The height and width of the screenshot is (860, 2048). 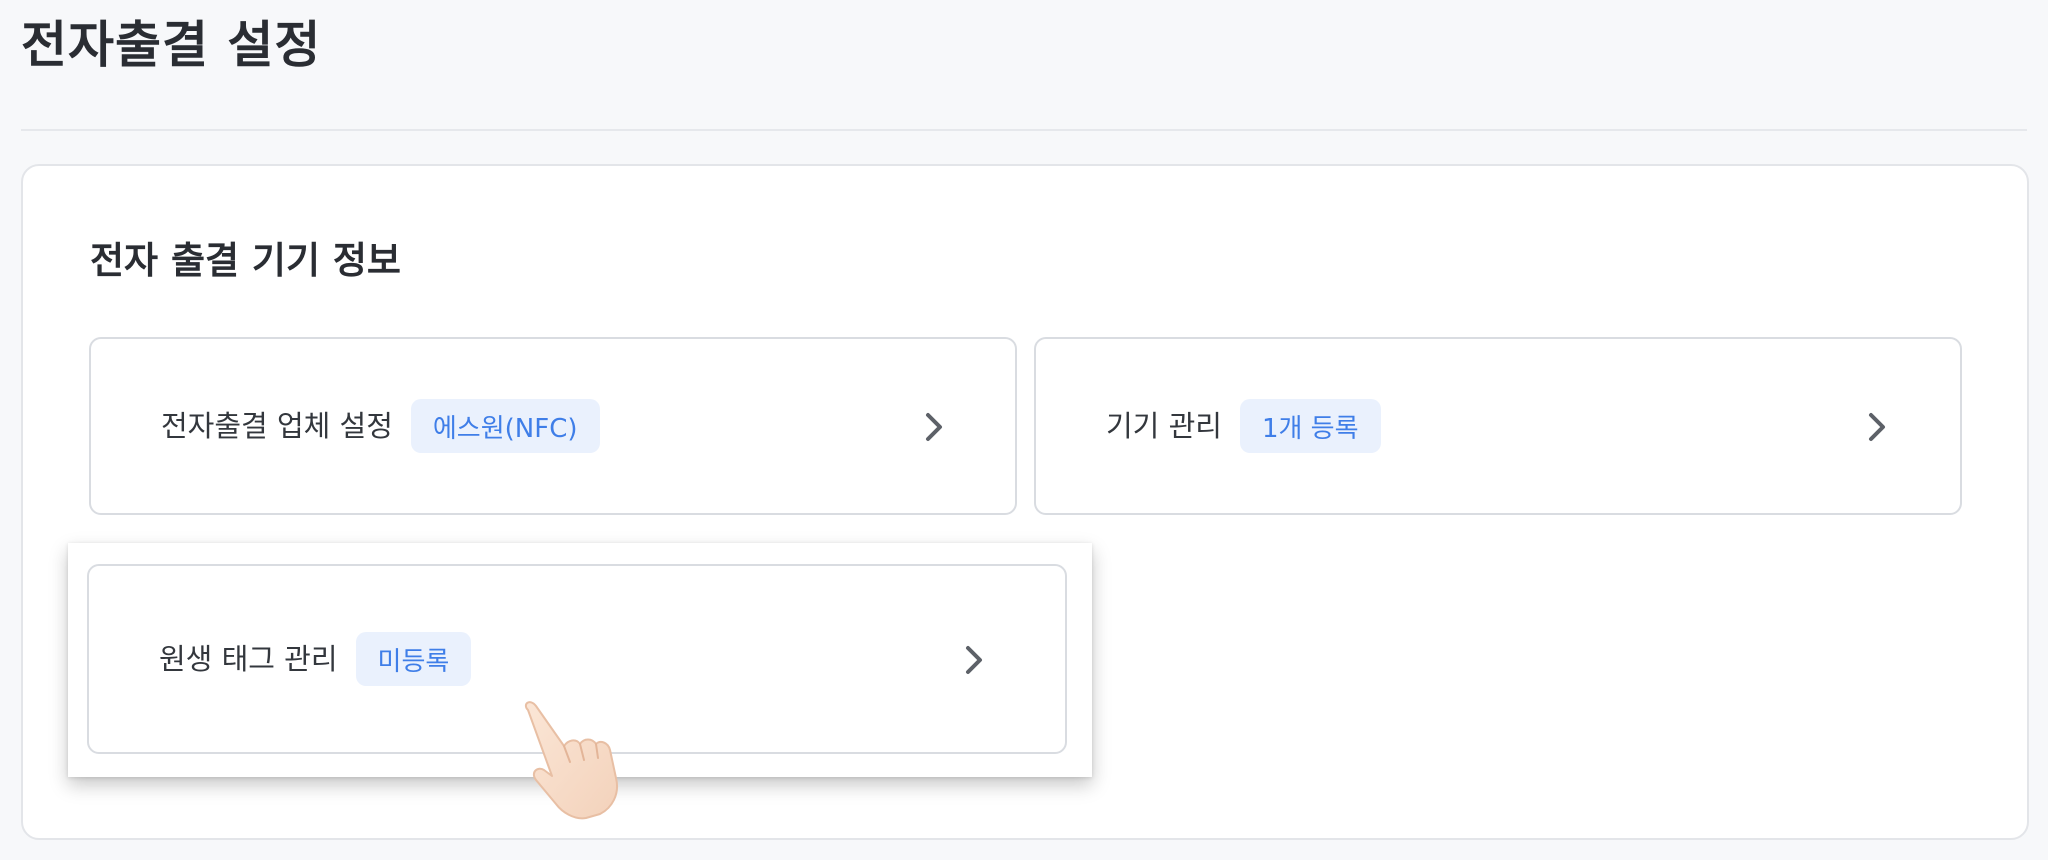 What do you see at coordinates (171, 45) in the screenshot?
I see `page-title: 전자출결 설정` at bounding box center [171, 45].